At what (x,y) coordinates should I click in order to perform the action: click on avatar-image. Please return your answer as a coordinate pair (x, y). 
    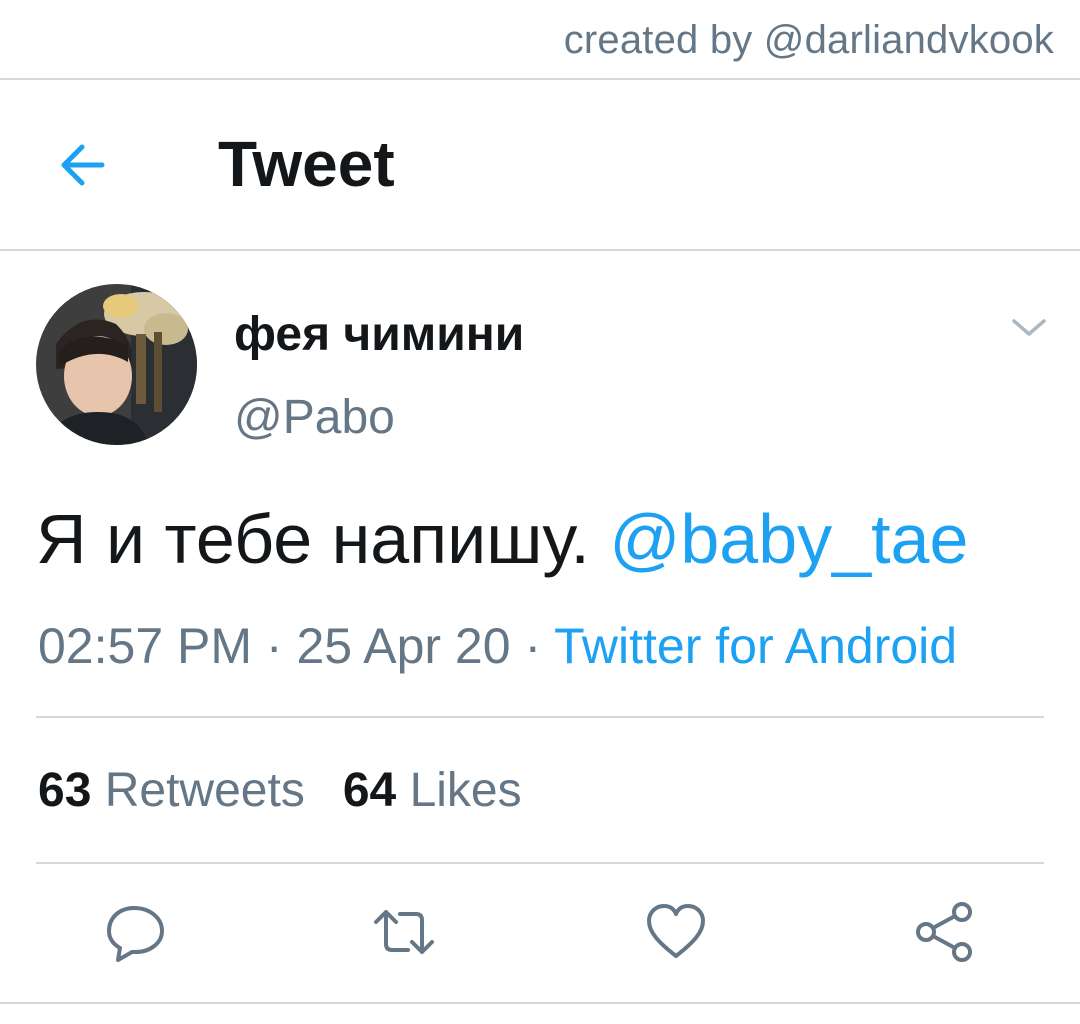
    Looking at the image, I should click on (116, 364).